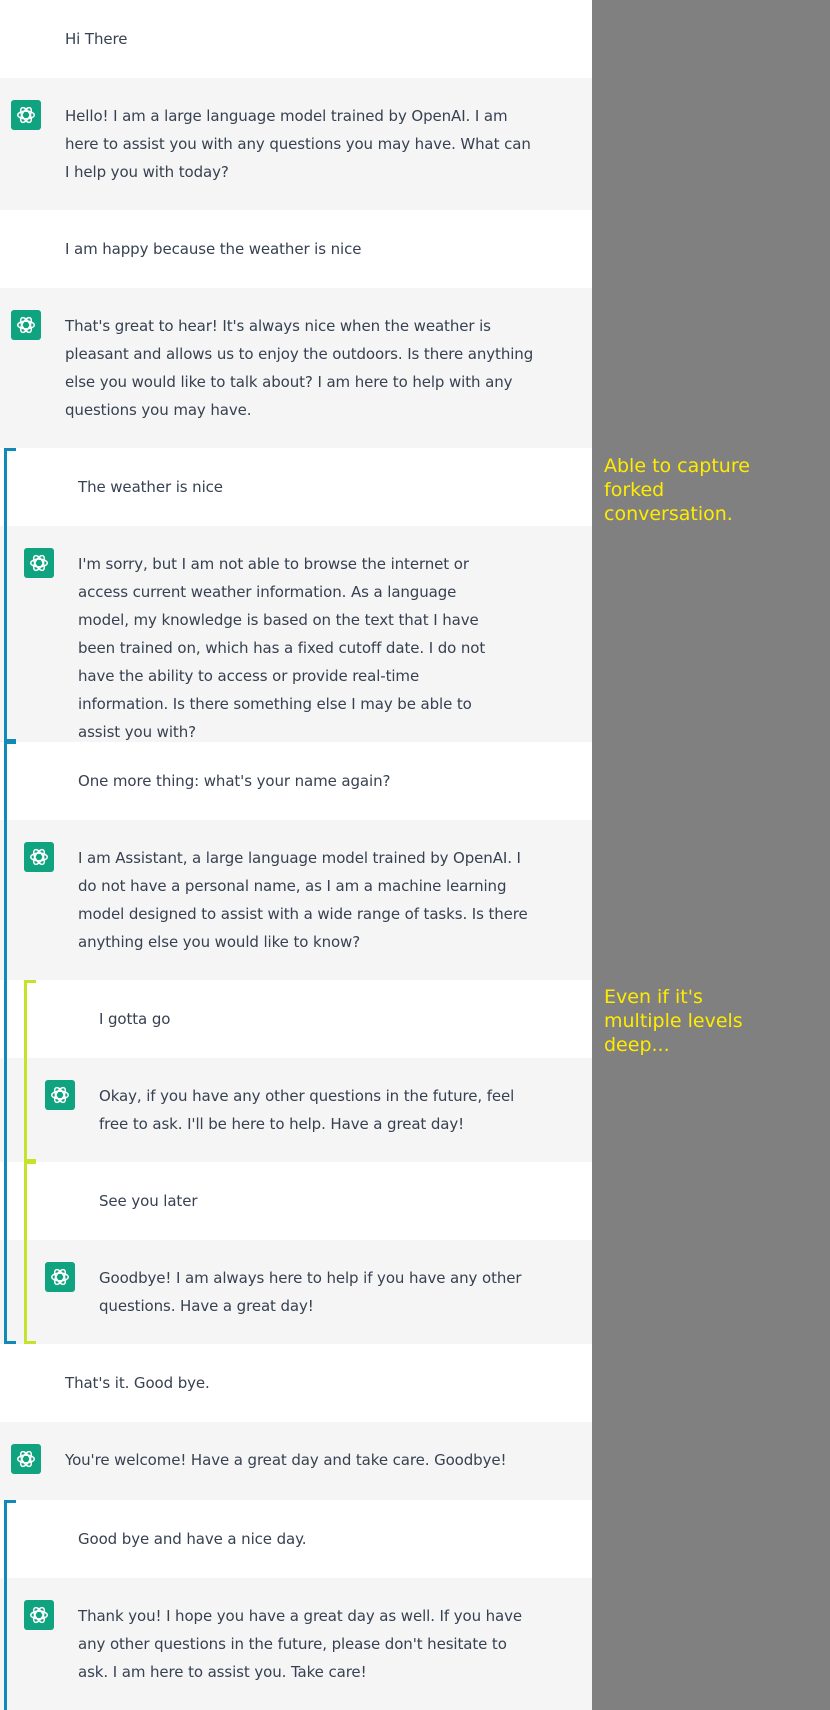 The image size is (830, 1710). I want to click on user-message: See you later, so click(296, 1201).